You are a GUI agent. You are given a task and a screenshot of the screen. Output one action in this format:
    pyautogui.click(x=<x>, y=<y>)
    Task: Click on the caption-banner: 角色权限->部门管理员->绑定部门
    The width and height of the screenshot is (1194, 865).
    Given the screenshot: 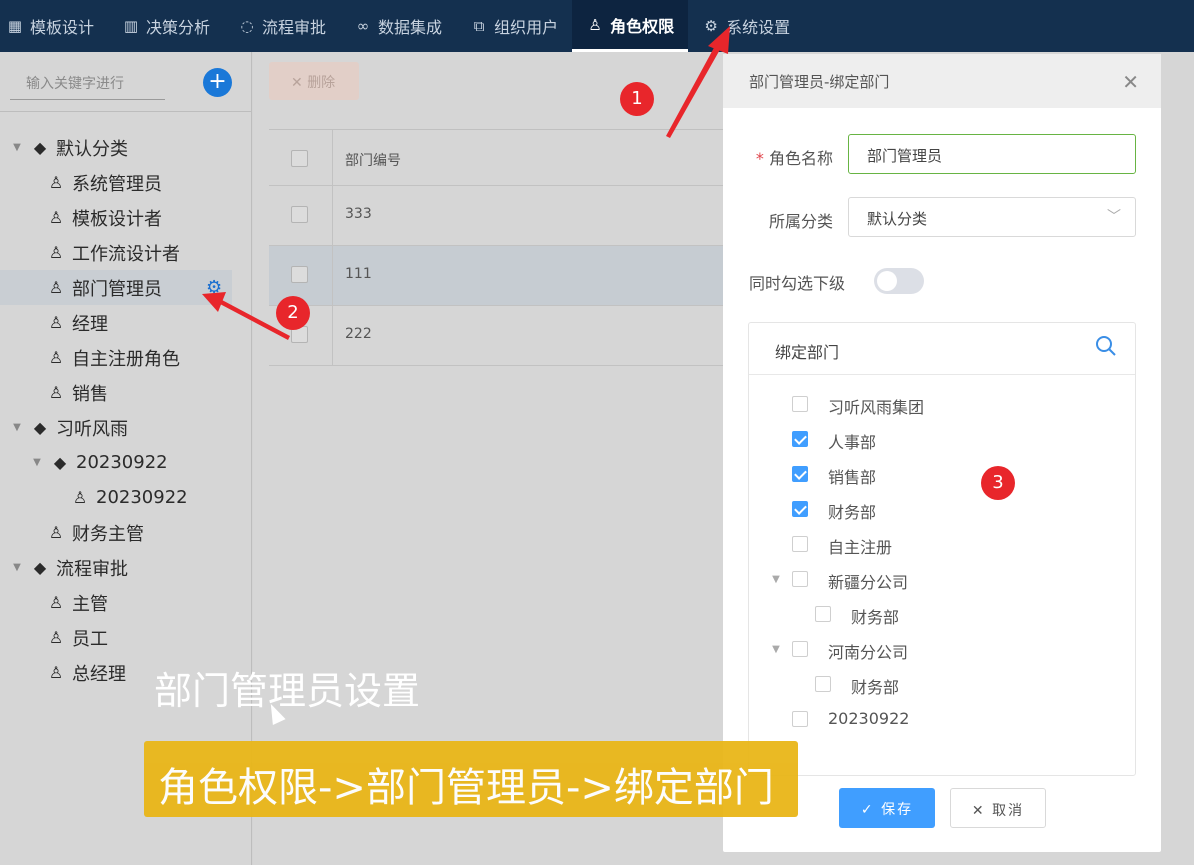 What is the action you would take?
    pyautogui.click(x=471, y=779)
    